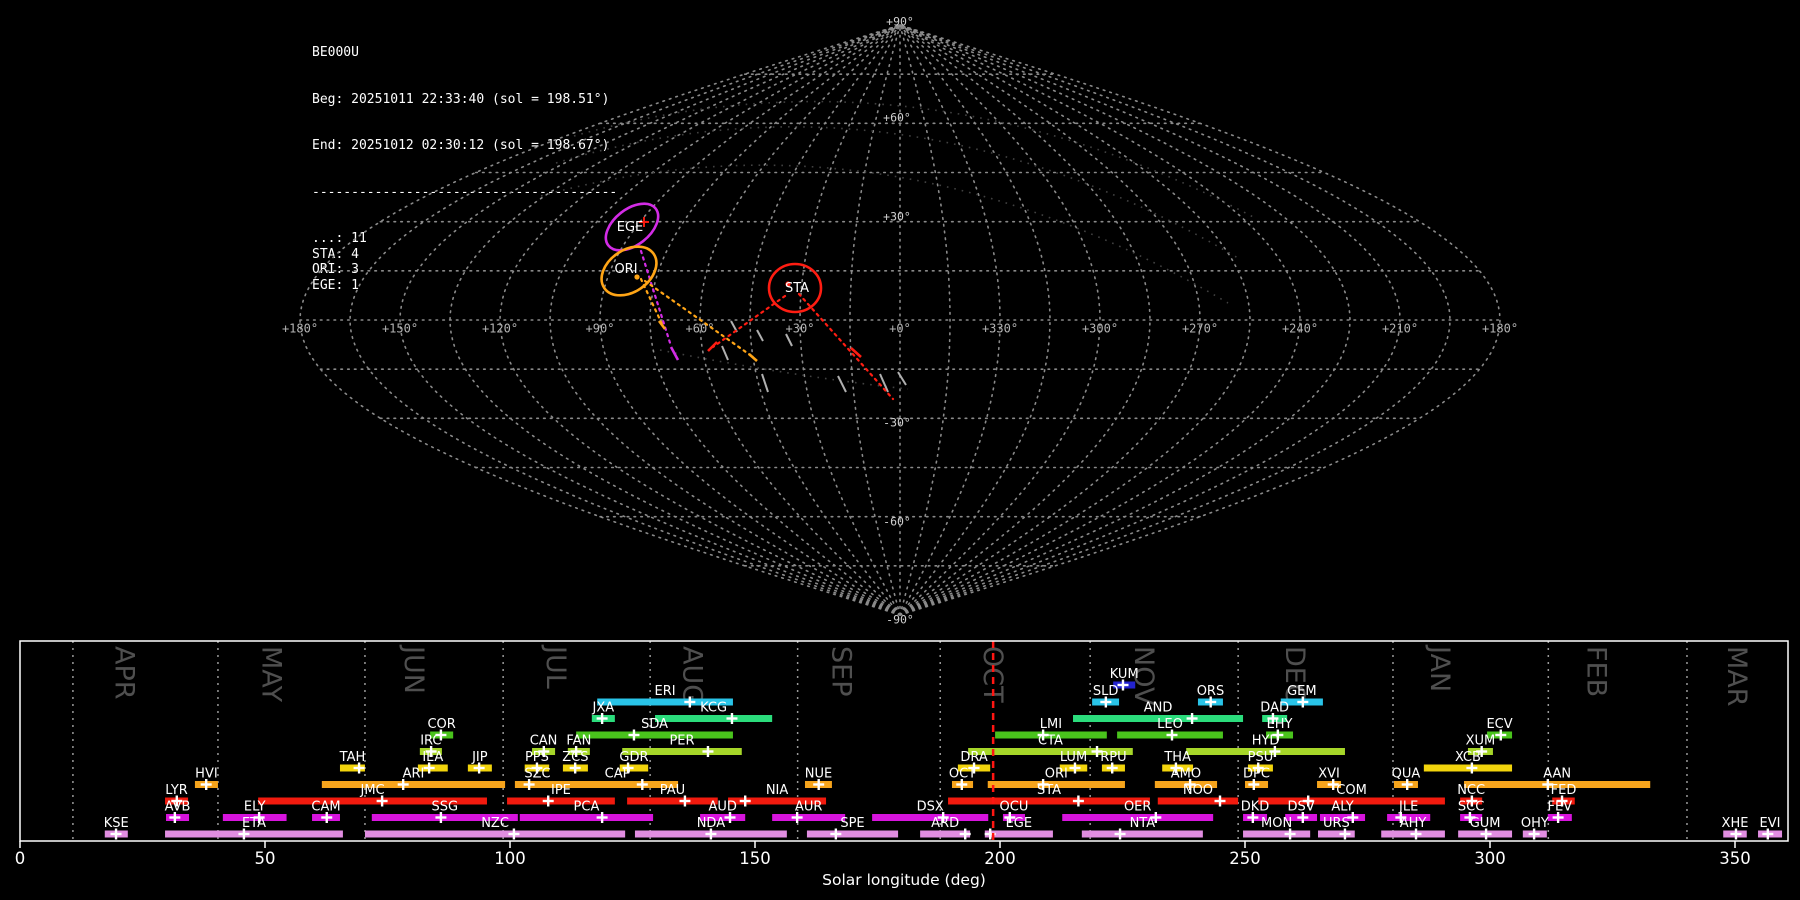 The width and height of the screenshot is (1800, 900). I want to click on shower-bar-sta, so click(1049, 801).